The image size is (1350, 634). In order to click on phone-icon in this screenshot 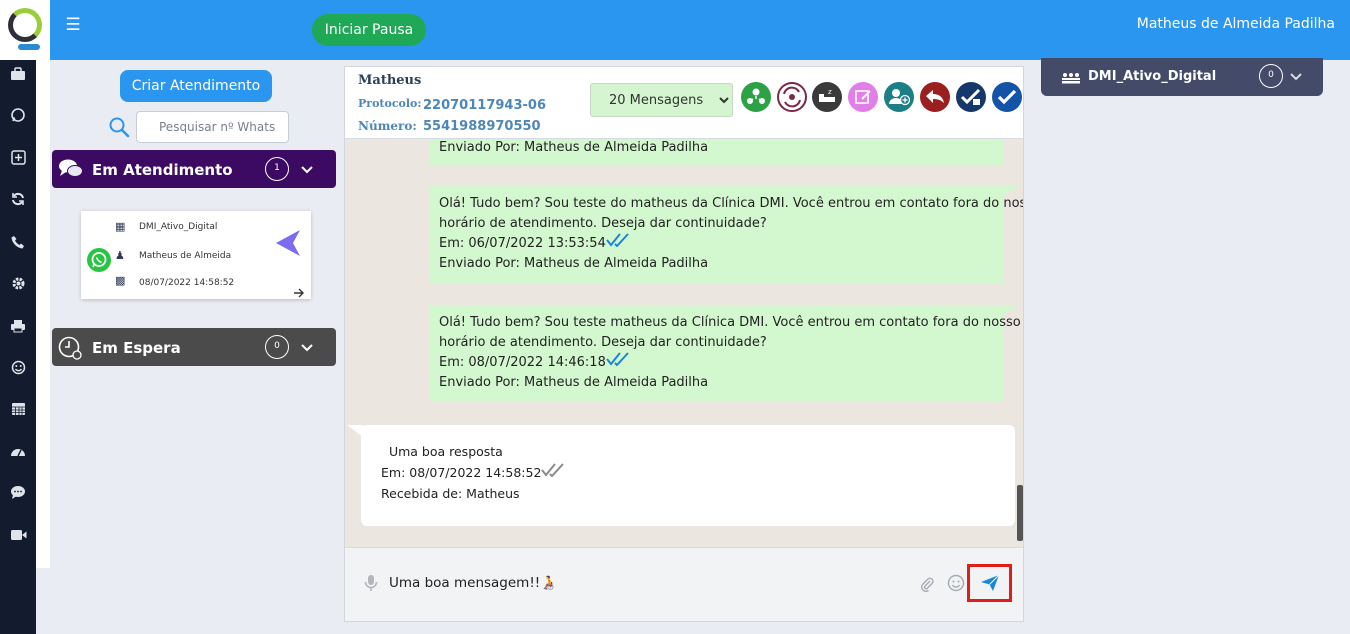, I will do `click(18, 245)`.